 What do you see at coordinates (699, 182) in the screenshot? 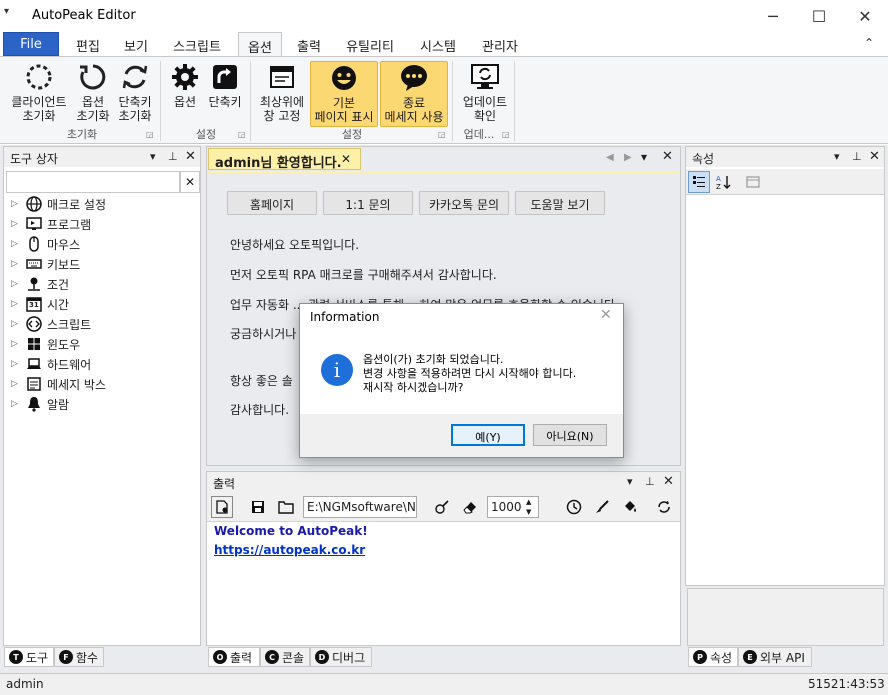
I see `categorized-icon` at bounding box center [699, 182].